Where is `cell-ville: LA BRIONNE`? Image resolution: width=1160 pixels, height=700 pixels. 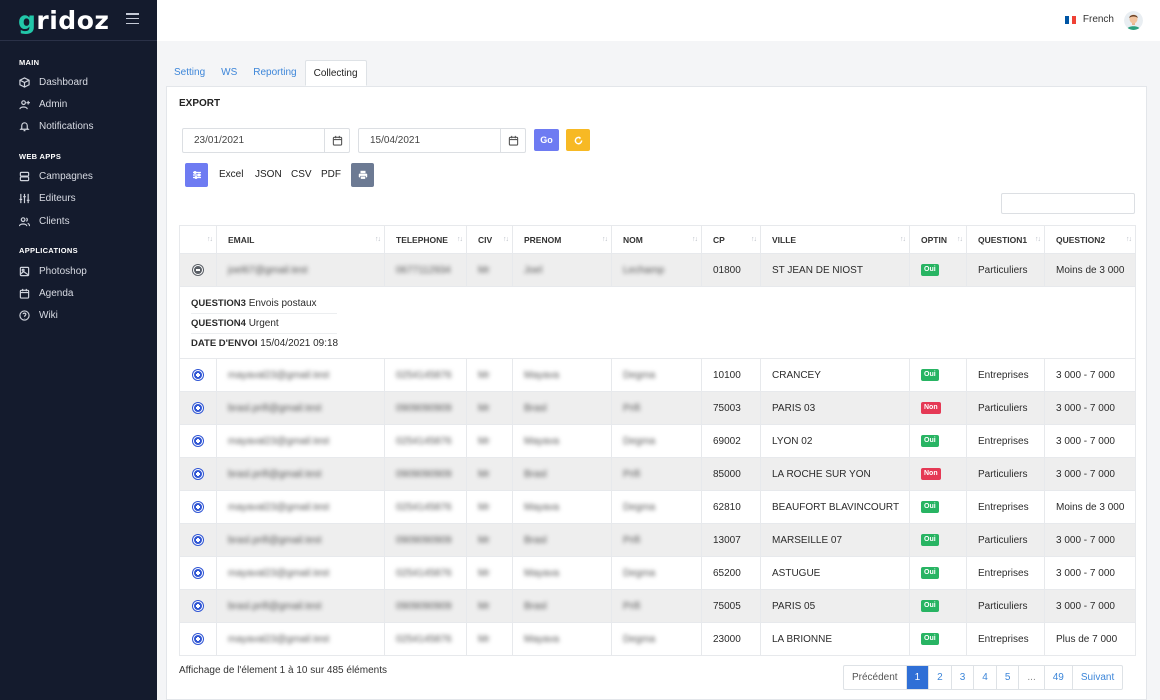 cell-ville: LA BRIONNE is located at coordinates (835, 639).